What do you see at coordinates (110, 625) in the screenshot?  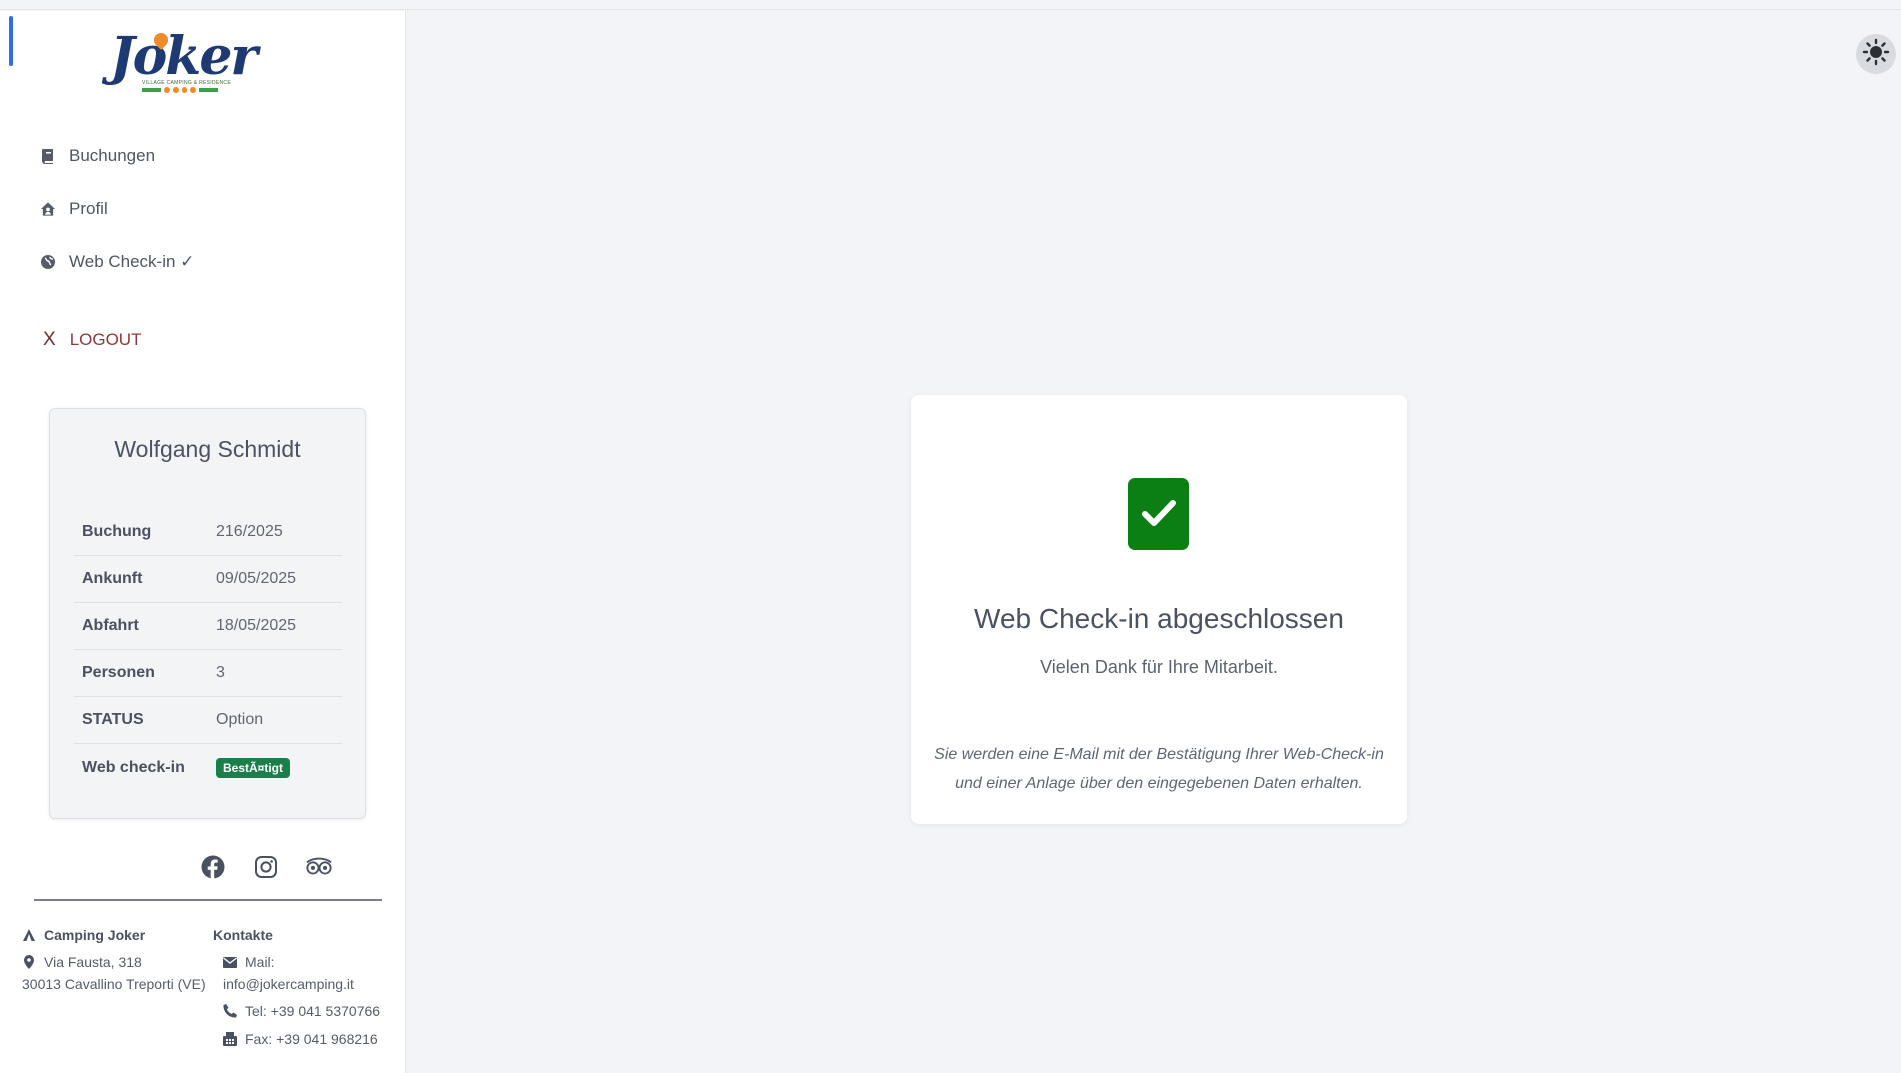 I see `row-label: Abfahrt` at bounding box center [110, 625].